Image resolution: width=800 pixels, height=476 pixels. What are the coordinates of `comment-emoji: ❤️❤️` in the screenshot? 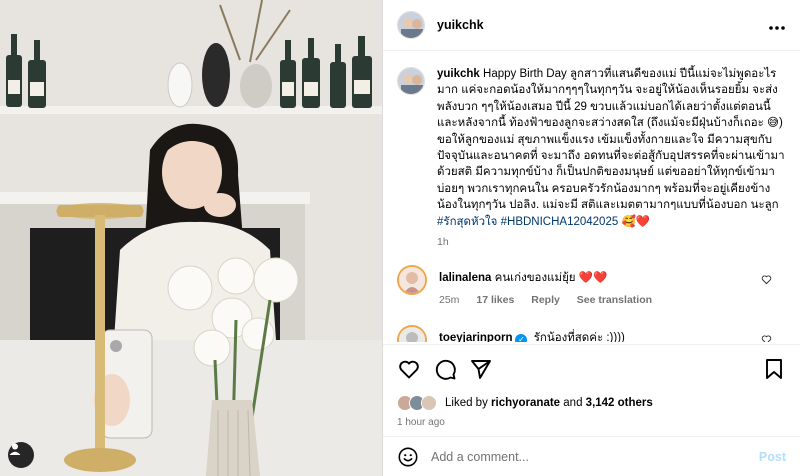 It's located at (593, 278).